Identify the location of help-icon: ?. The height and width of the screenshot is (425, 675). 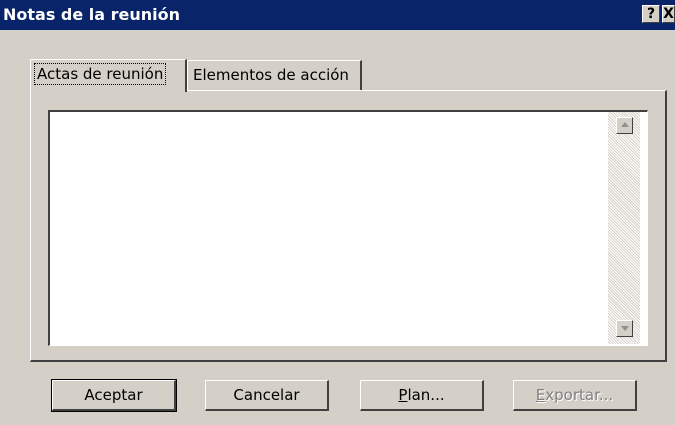
(651, 14).